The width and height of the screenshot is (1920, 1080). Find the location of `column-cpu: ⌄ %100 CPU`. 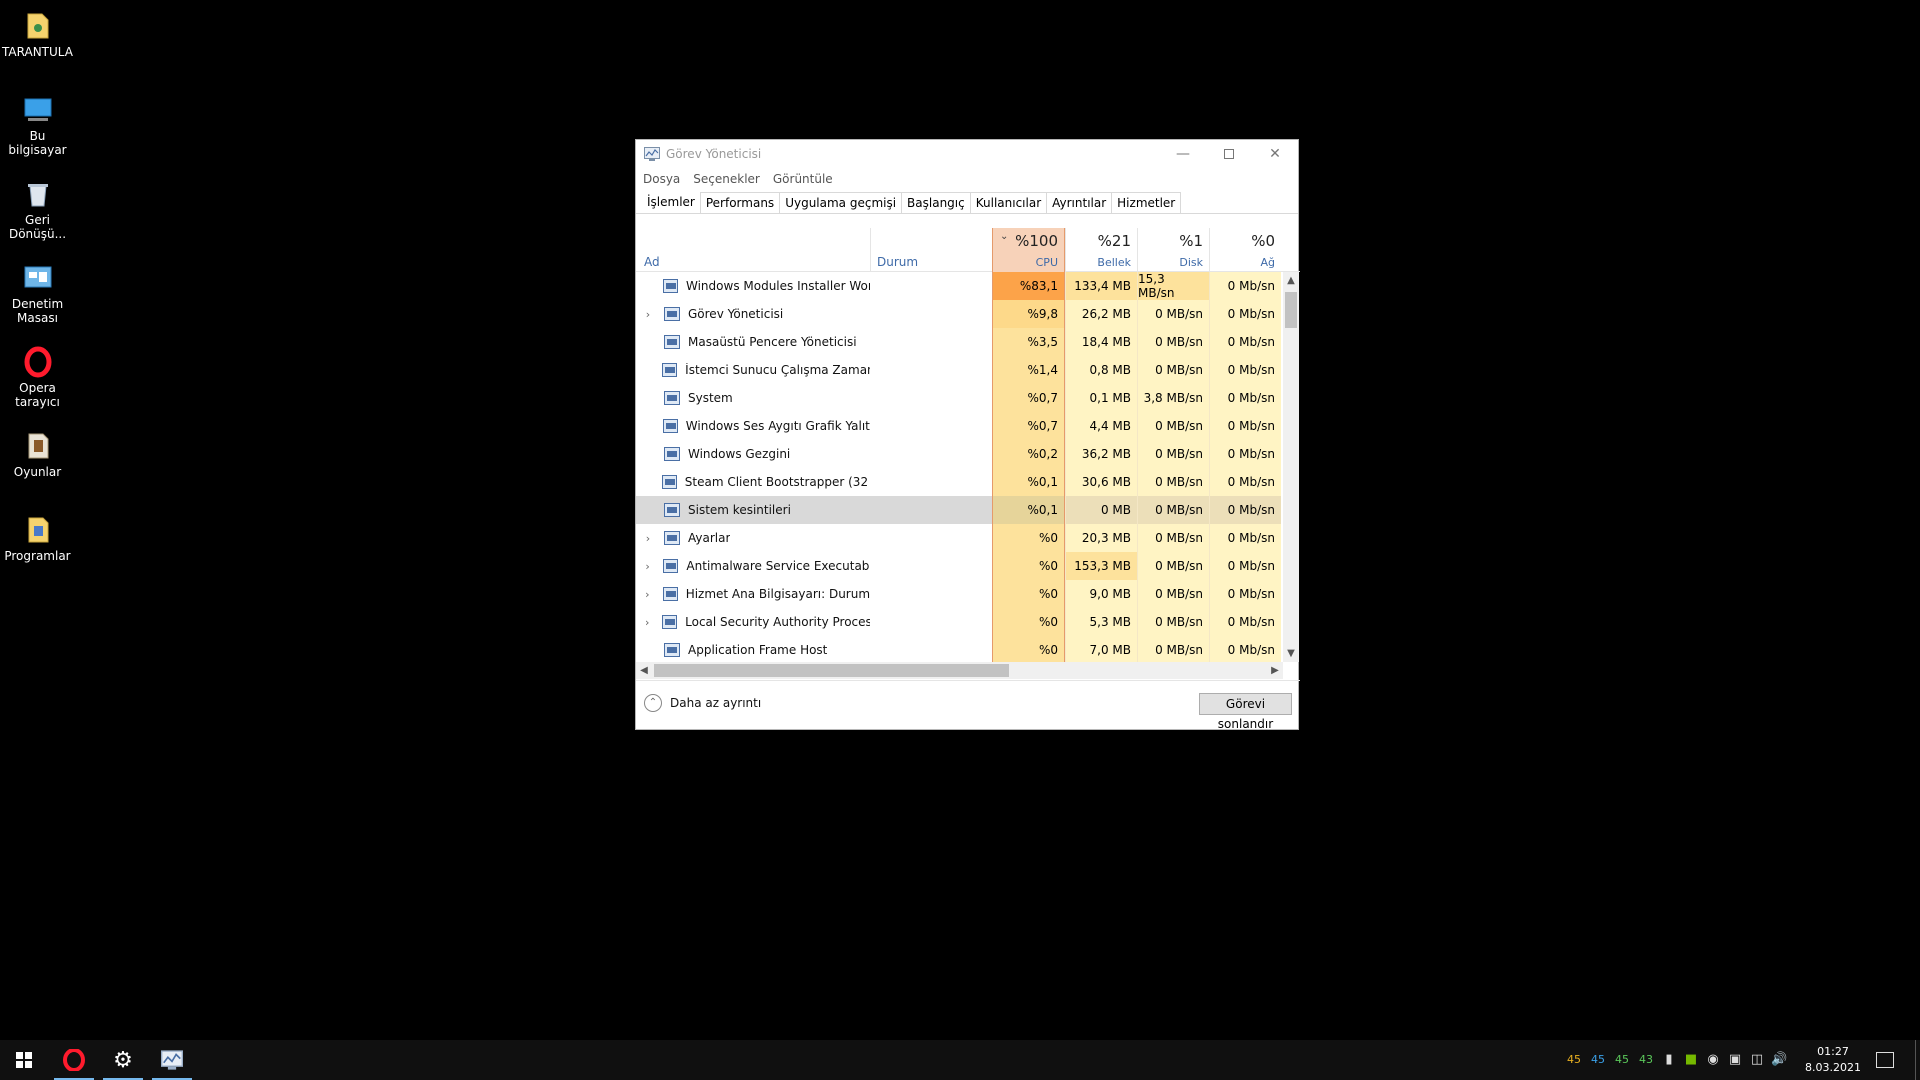

column-cpu: ⌄ %100 CPU is located at coordinates (1028, 250).